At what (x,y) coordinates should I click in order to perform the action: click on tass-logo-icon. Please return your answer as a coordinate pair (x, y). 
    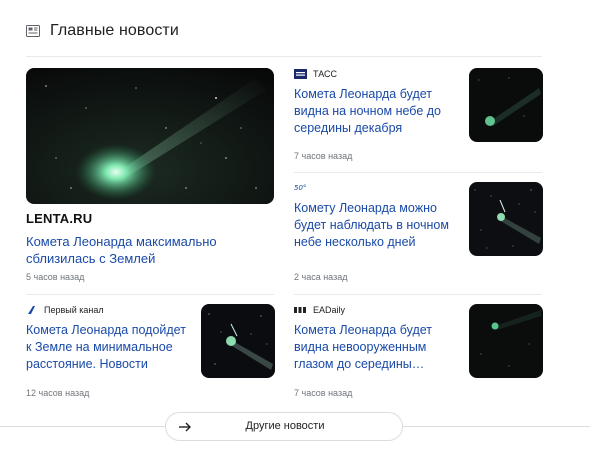
    Looking at the image, I should click on (300, 74).